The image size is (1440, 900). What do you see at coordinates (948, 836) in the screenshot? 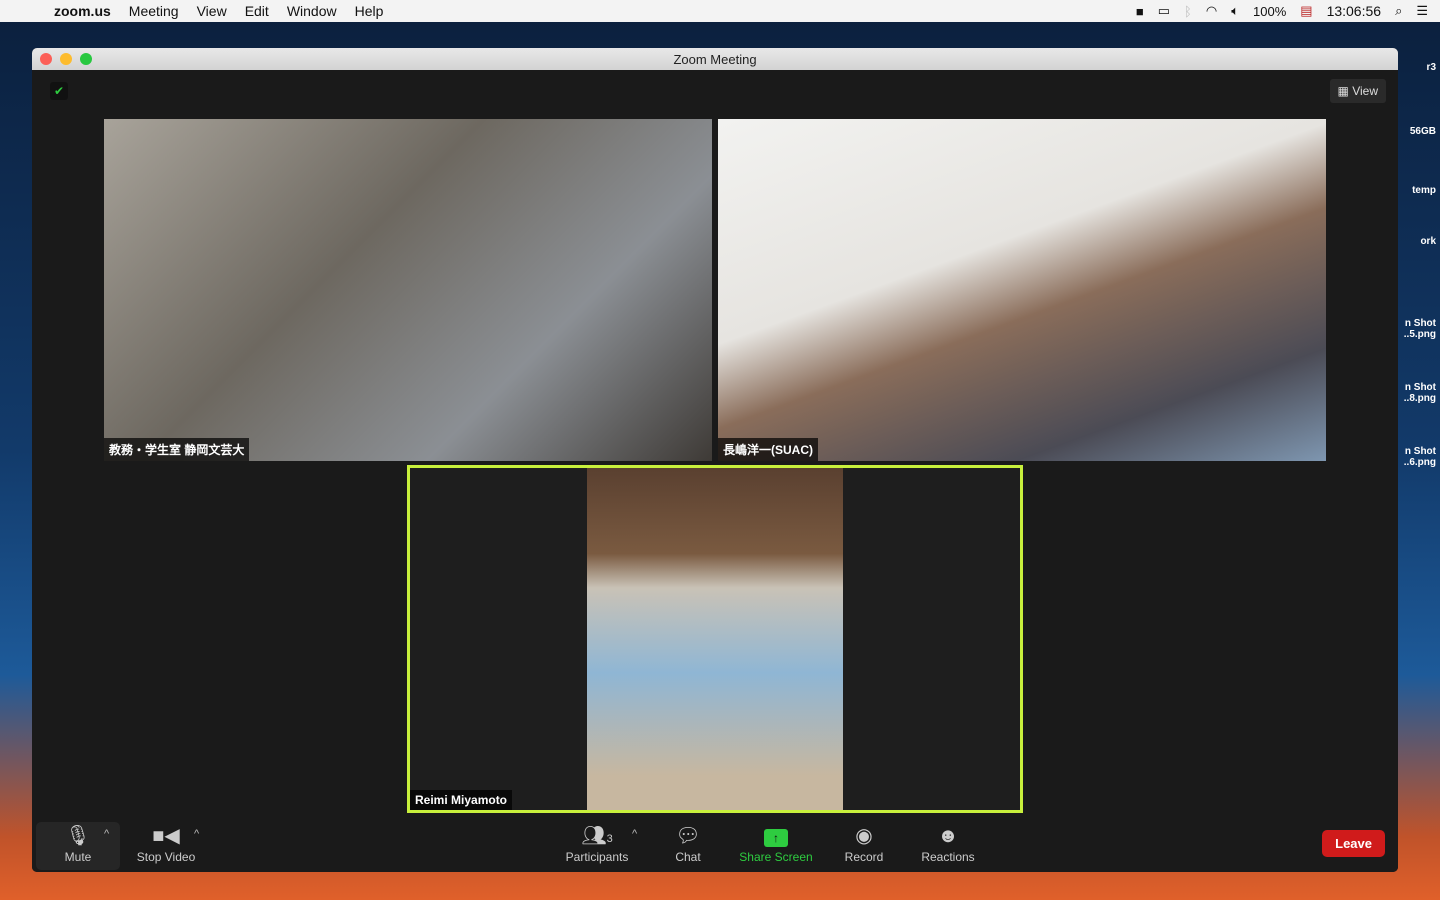
I see `reactions-icon: ☻` at bounding box center [948, 836].